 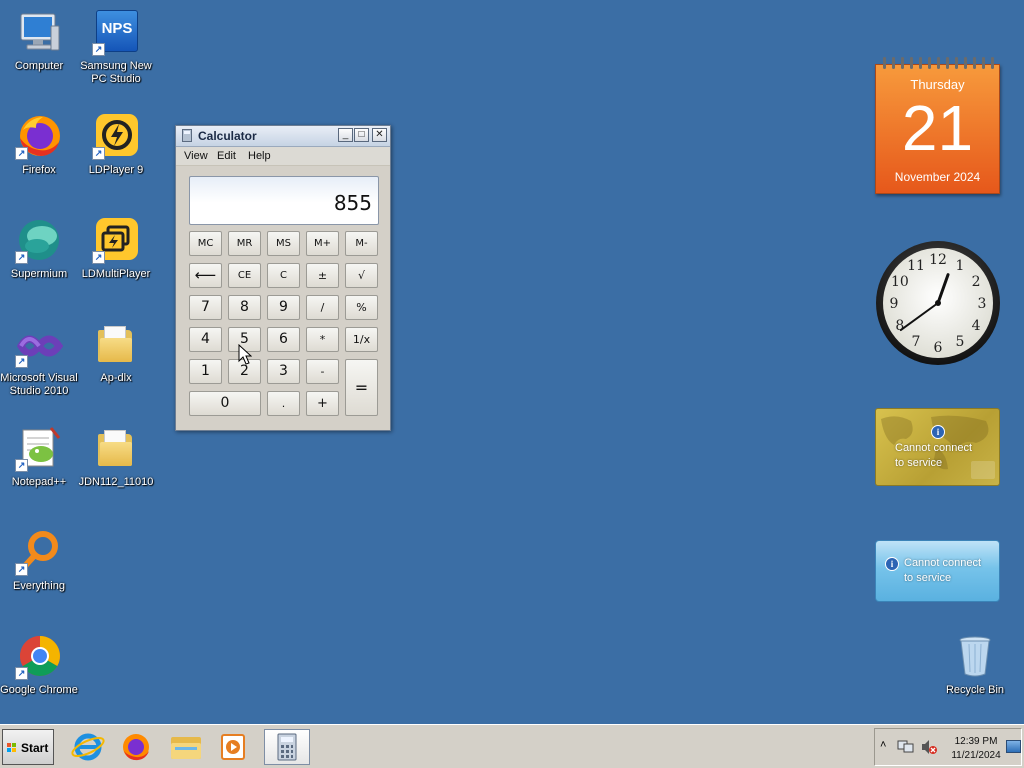 What do you see at coordinates (259, 156) in the screenshot?
I see `menu-help: Help` at bounding box center [259, 156].